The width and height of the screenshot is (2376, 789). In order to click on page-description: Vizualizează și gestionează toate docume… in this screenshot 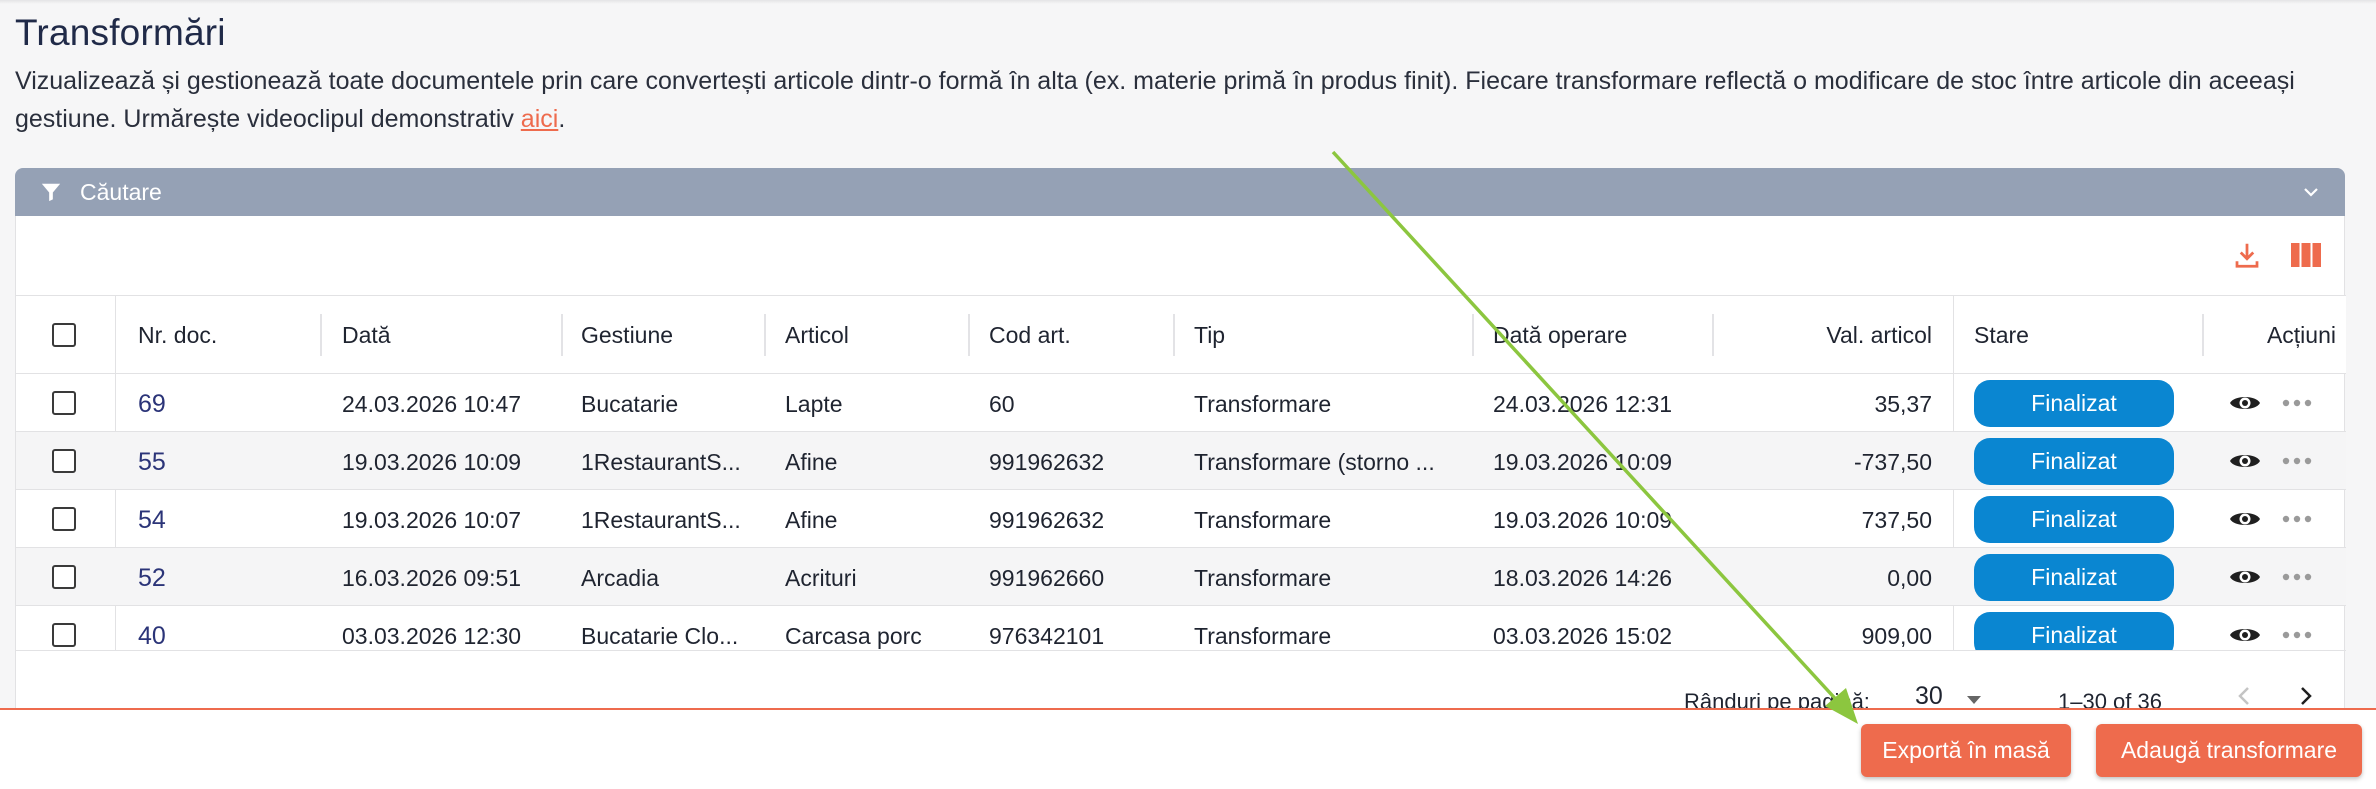, I will do `click(1180, 100)`.